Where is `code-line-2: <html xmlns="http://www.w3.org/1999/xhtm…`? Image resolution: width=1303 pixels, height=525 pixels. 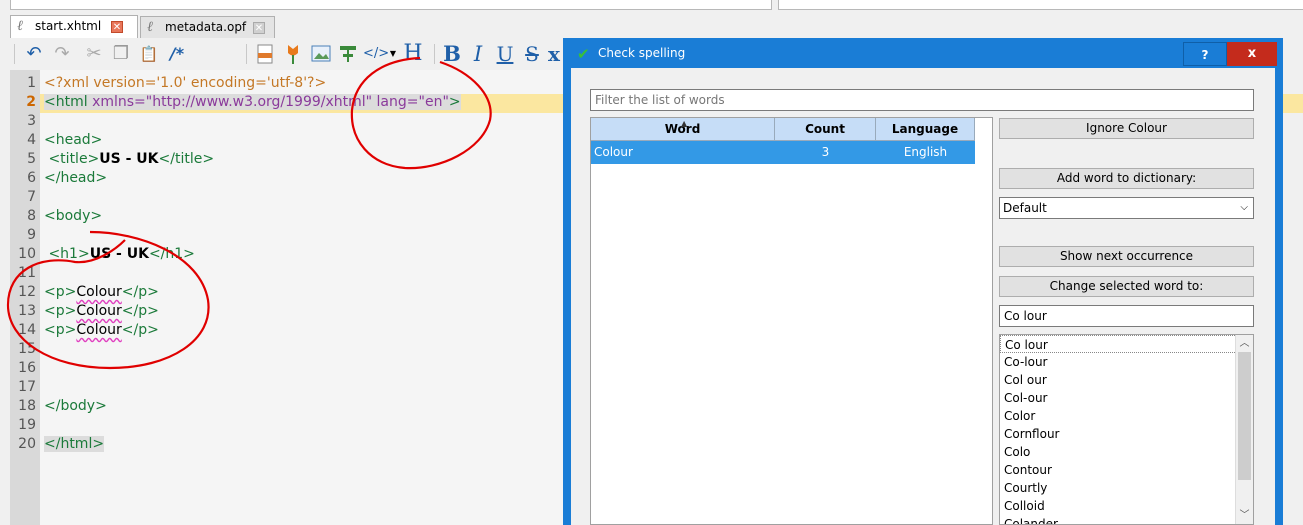 code-line-2: <html xmlns="http://www.w3.org/1999/xhtm… is located at coordinates (252, 102).